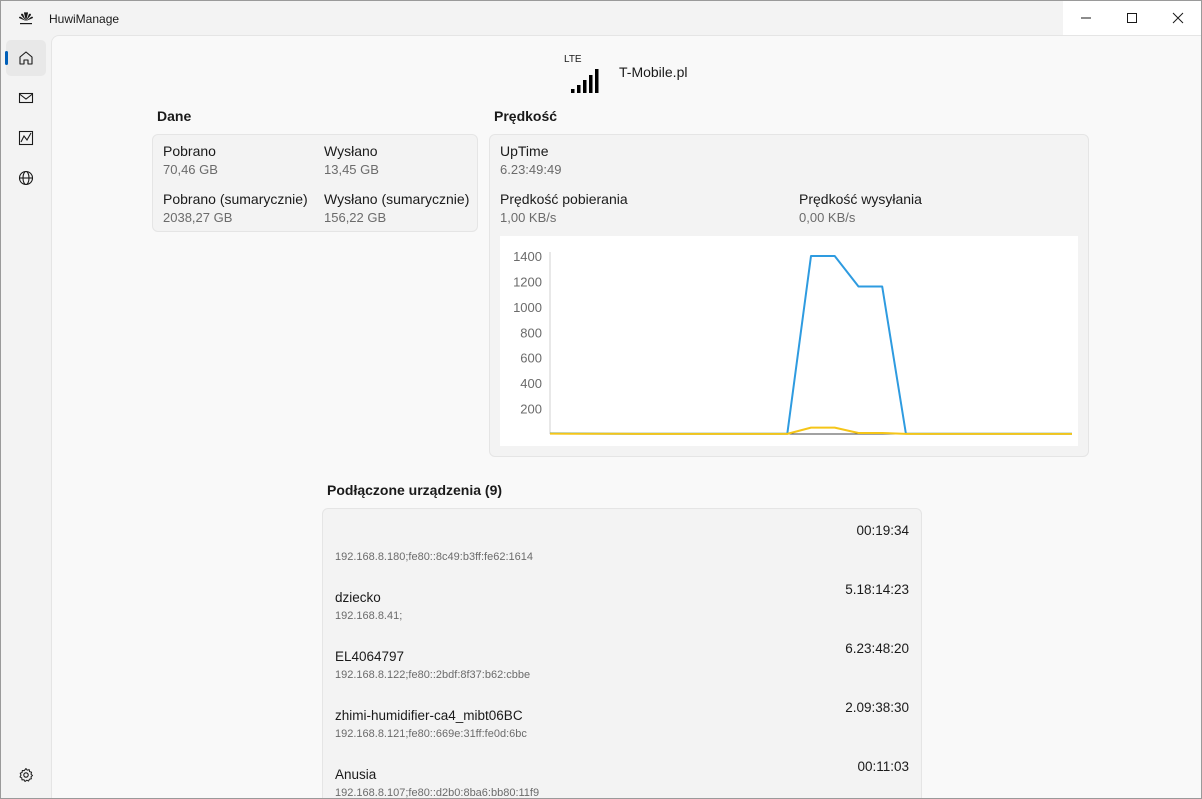 The image size is (1202, 799). I want to click on device-ip: 192.168.8.121;fe80::669e:31ff:fe0d:6bc, so click(431, 734).